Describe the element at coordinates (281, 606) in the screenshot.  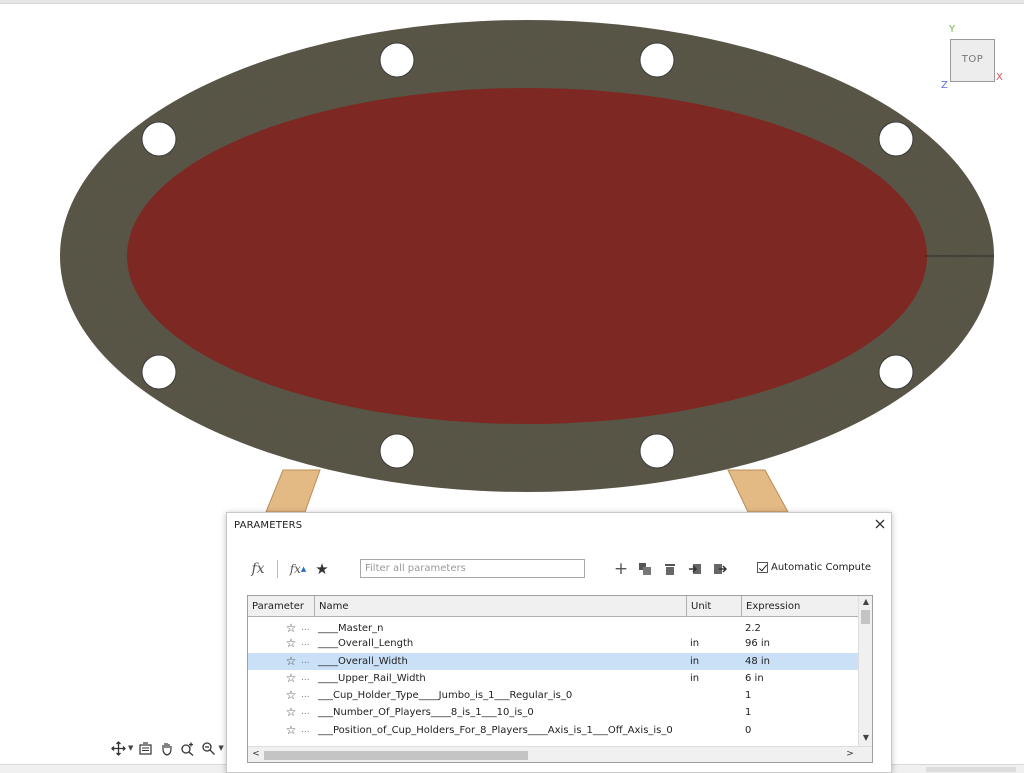
I see `column-header-parameter: Parameter` at that location.